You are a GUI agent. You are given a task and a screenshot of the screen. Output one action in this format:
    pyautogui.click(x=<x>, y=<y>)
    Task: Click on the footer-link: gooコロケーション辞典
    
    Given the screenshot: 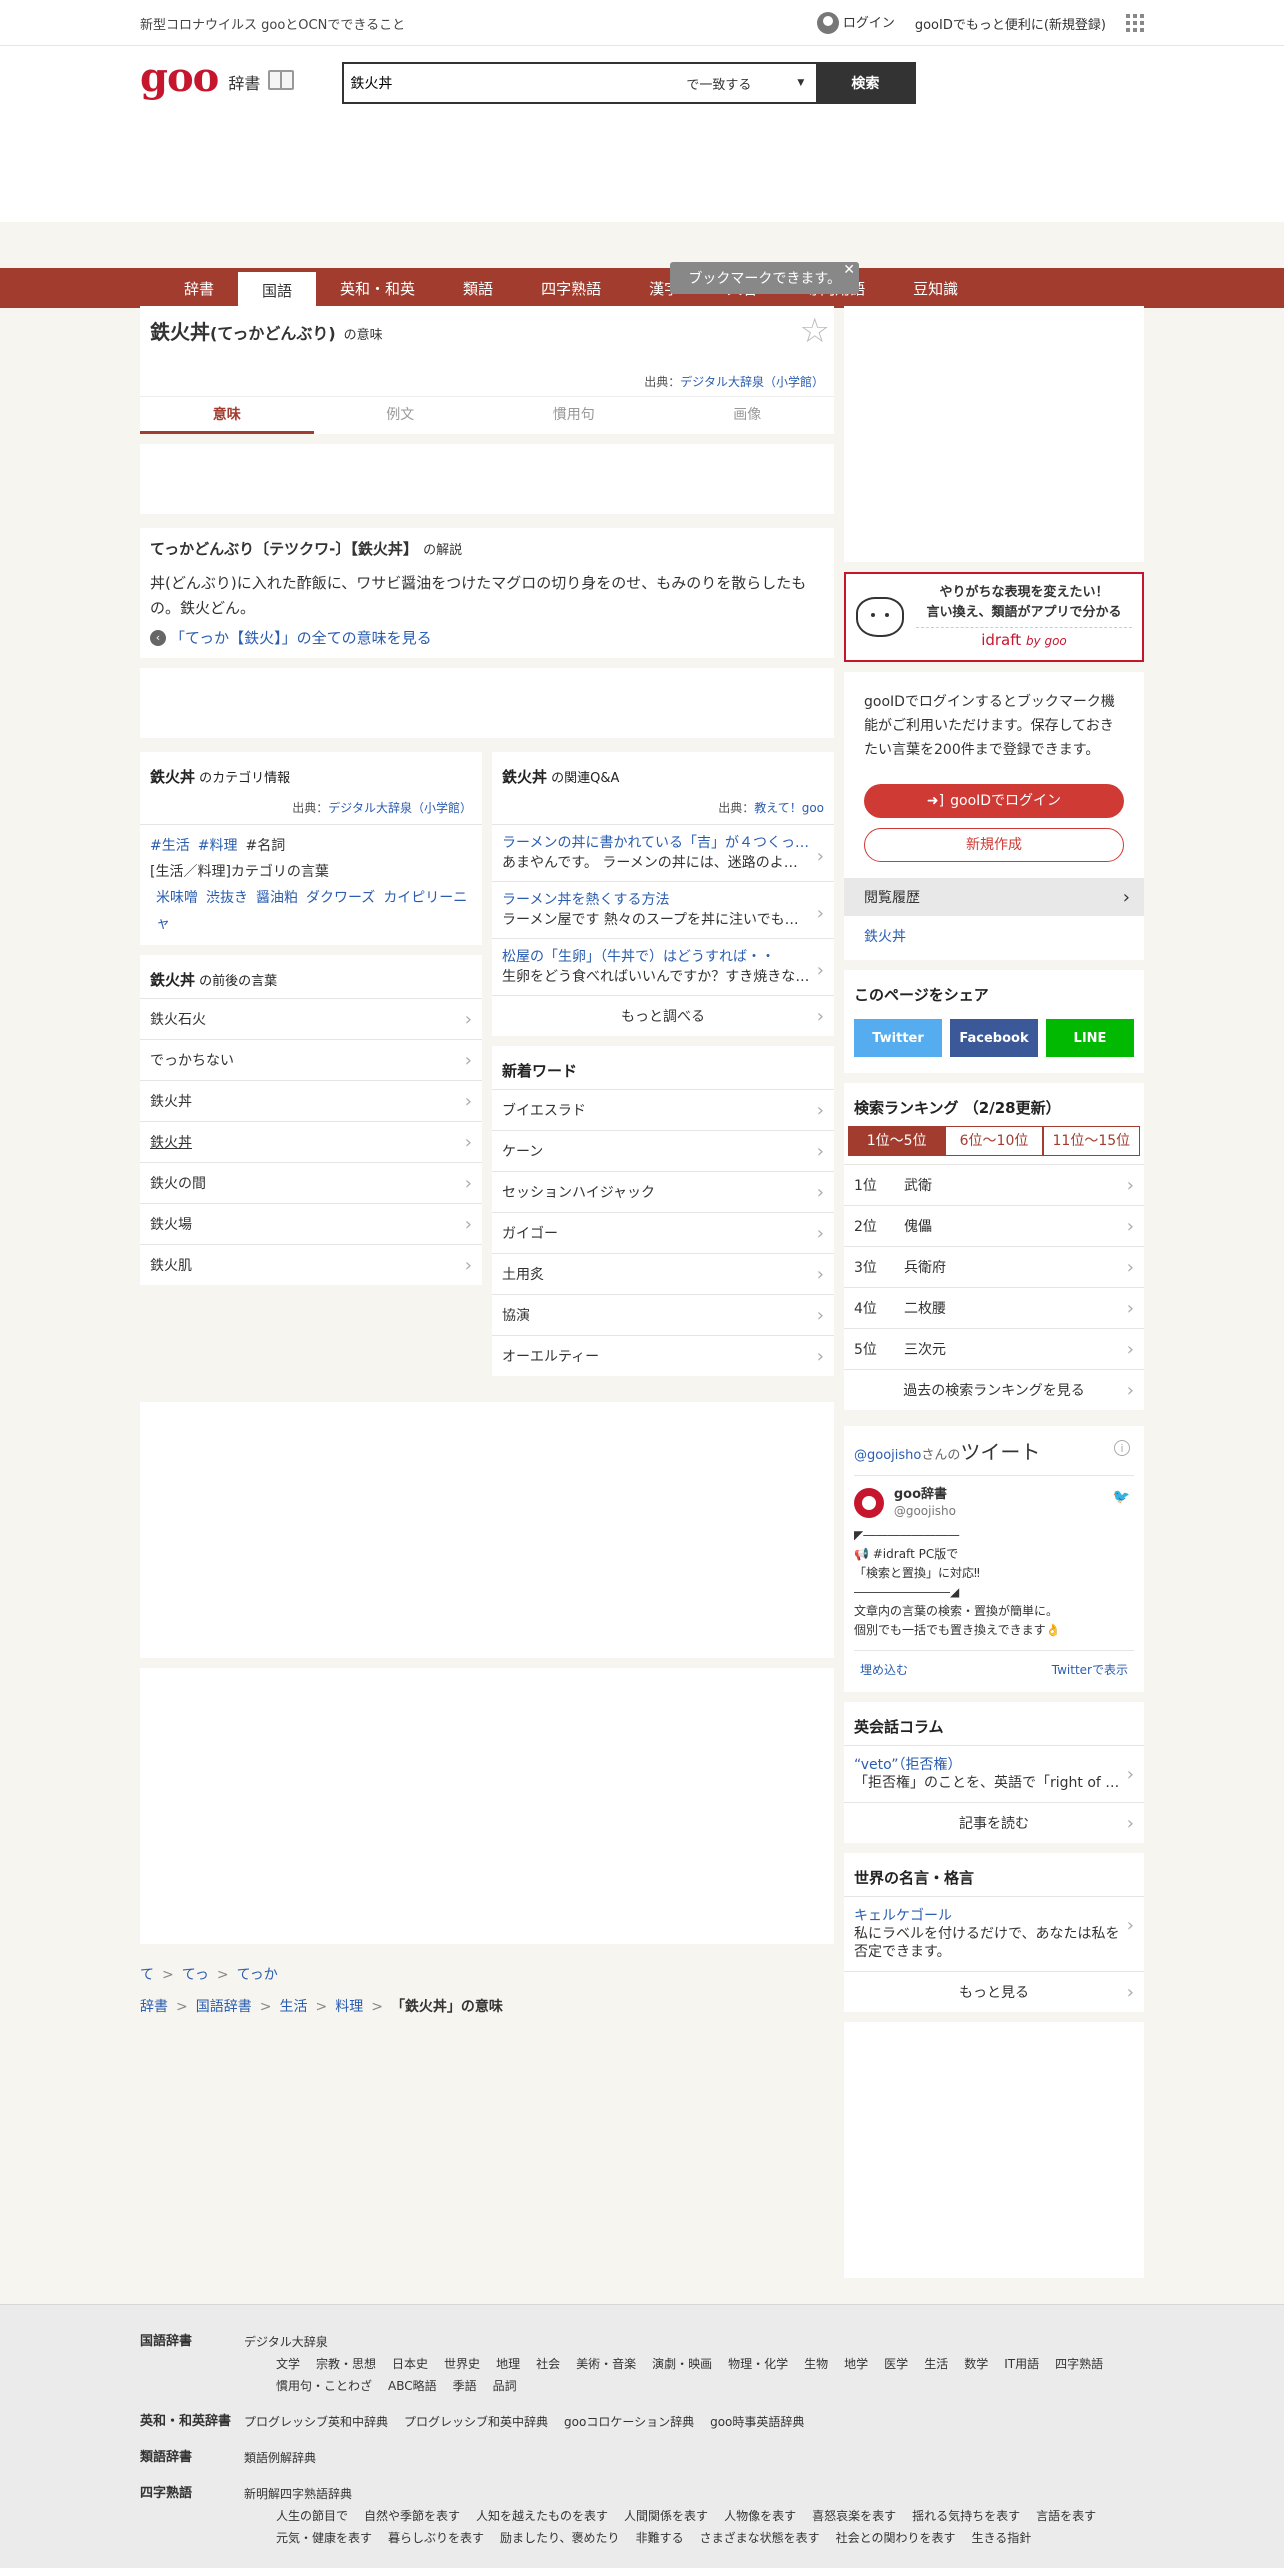 What is the action you would take?
    pyautogui.click(x=629, y=2422)
    